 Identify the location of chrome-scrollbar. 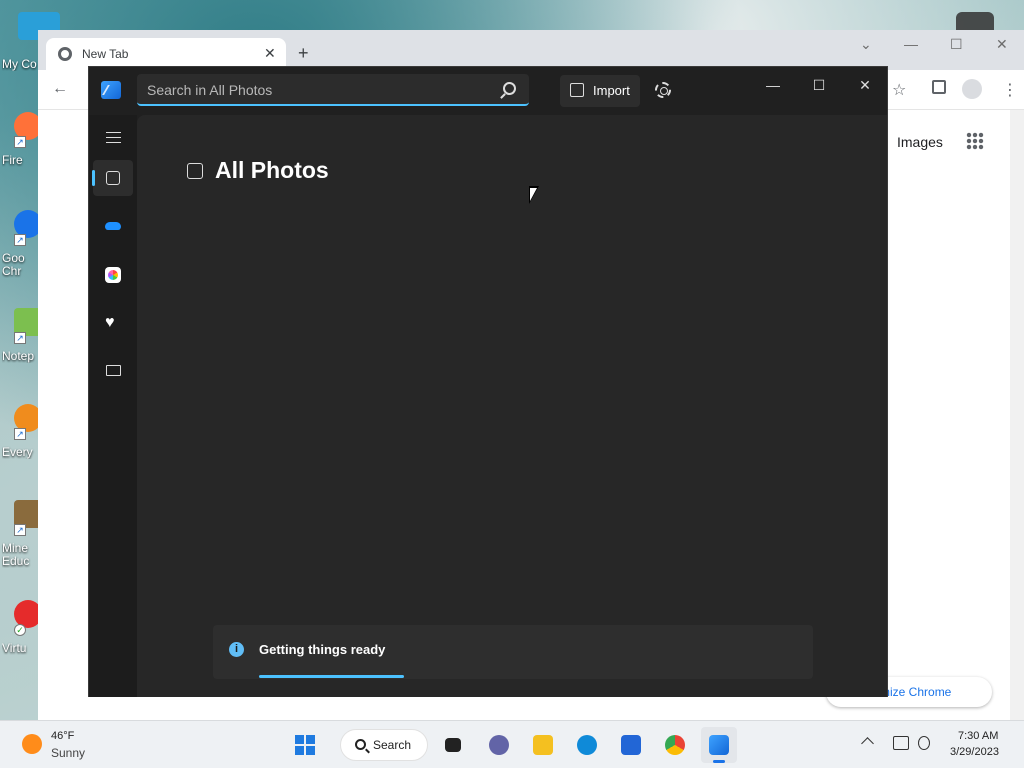
(1017, 415).